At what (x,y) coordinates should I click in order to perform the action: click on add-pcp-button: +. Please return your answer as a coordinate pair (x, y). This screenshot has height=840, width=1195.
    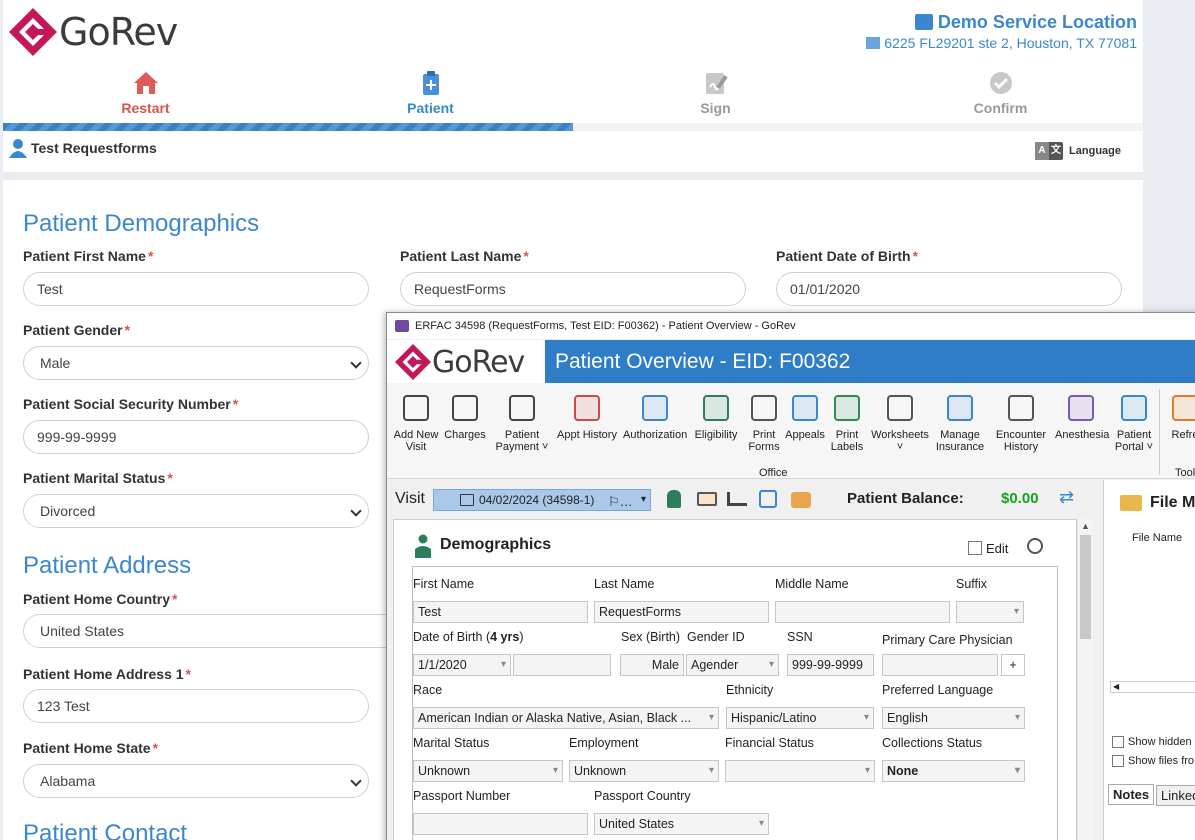
    Looking at the image, I should click on (1013, 665).